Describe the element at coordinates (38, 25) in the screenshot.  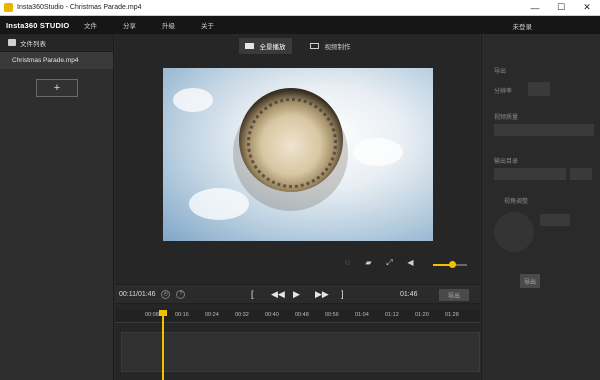
I see `app-brand: Insta360 STUDIO` at that location.